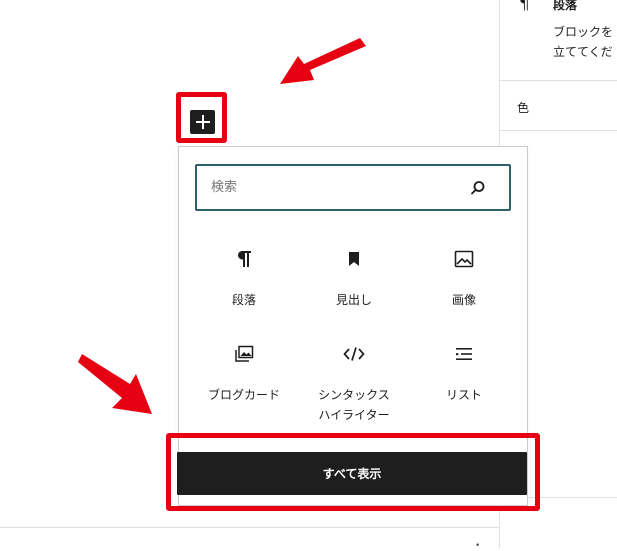 The width and height of the screenshot is (617, 551). I want to click on block-card-title: 段落, so click(565, 6).